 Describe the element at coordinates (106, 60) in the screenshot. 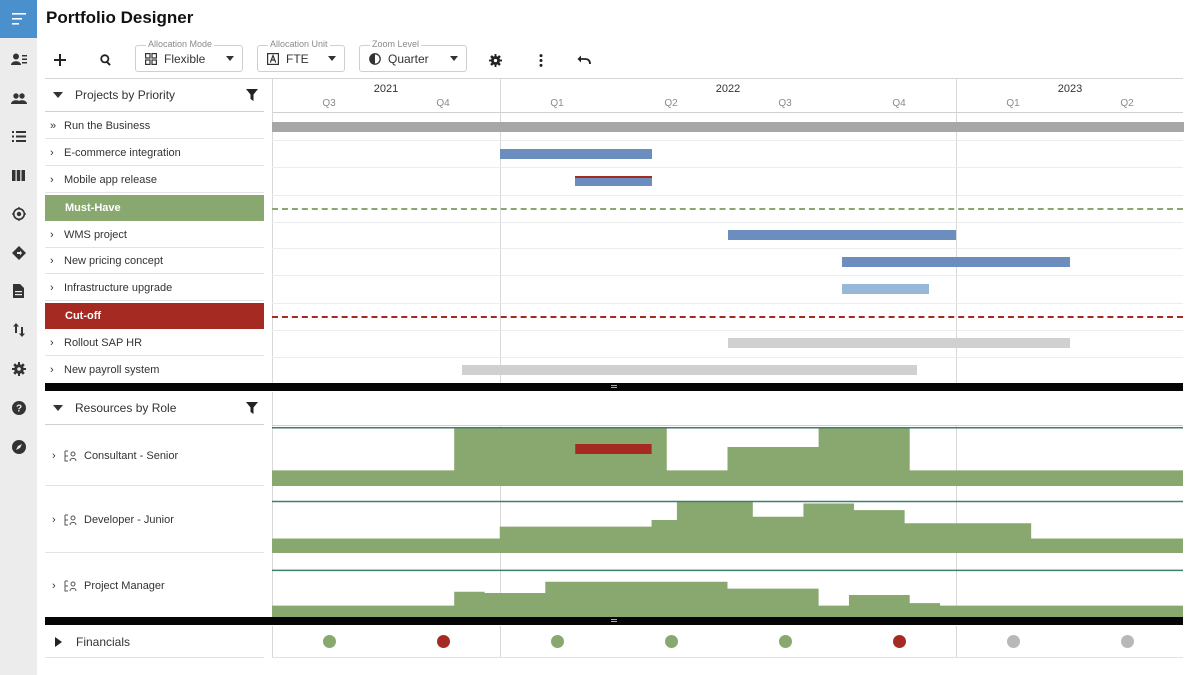

I see `search-button` at that location.